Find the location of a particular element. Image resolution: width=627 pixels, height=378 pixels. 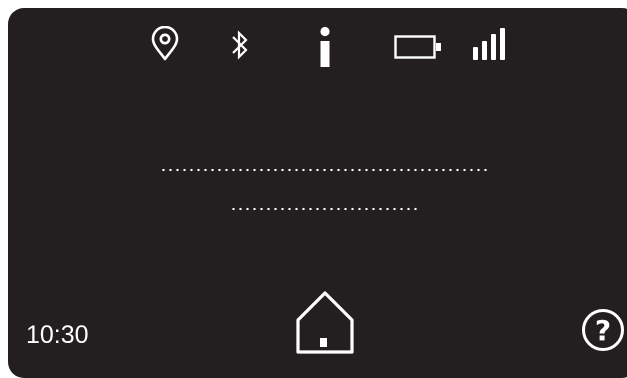

home-button is located at coordinates (325, 322).